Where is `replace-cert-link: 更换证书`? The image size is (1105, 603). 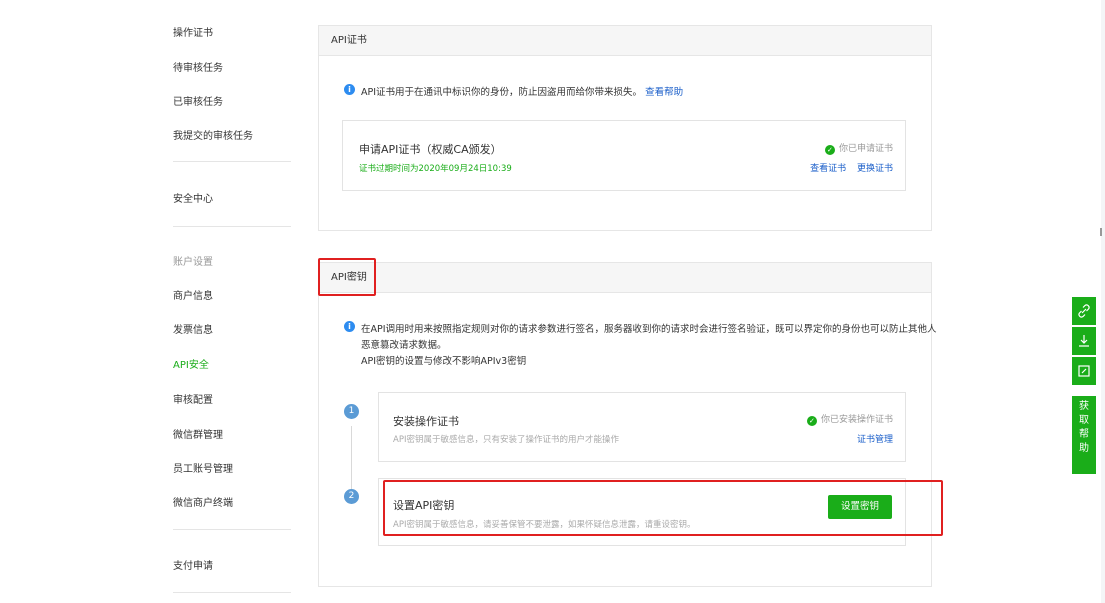 replace-cert-link: 更换证书 is located at coordinates (875, 169).